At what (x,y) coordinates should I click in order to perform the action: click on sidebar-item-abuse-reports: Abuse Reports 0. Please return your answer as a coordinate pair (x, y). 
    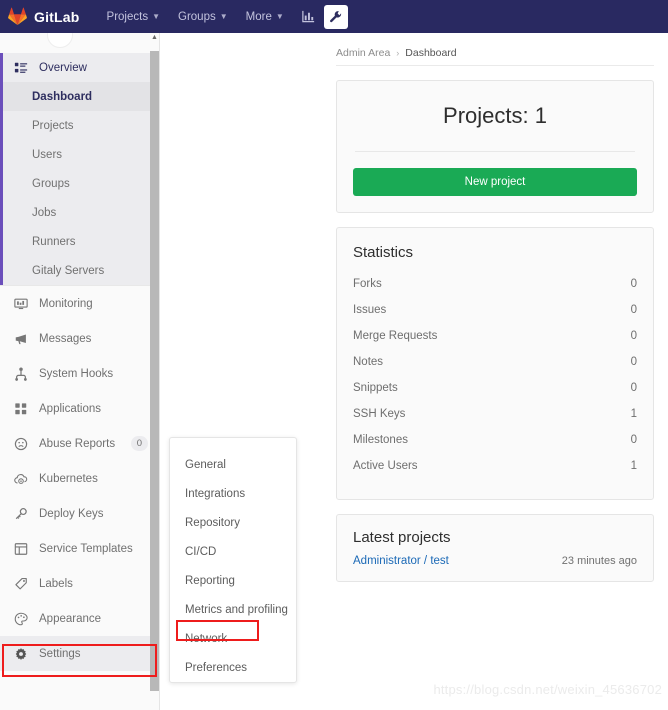
    Looking at the image, I should click on (79, 443).